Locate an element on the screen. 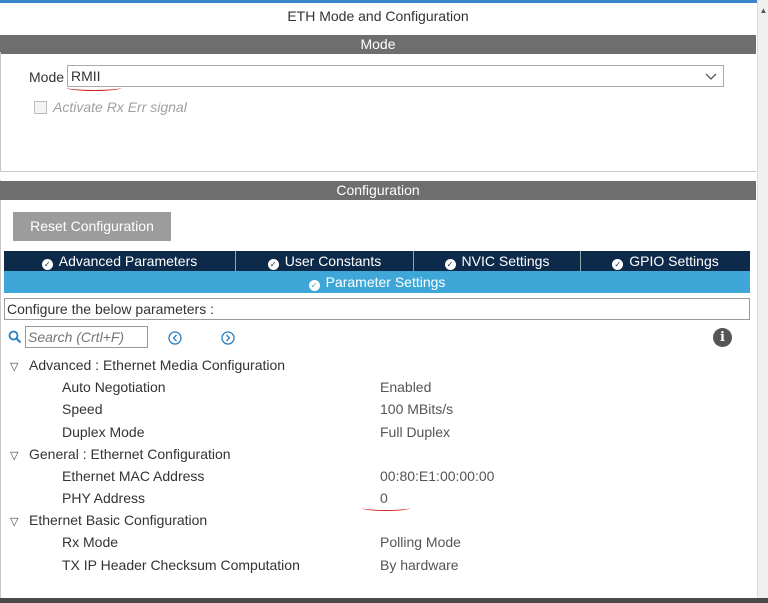  window-bottom-border is located at coordinates (384, 600).